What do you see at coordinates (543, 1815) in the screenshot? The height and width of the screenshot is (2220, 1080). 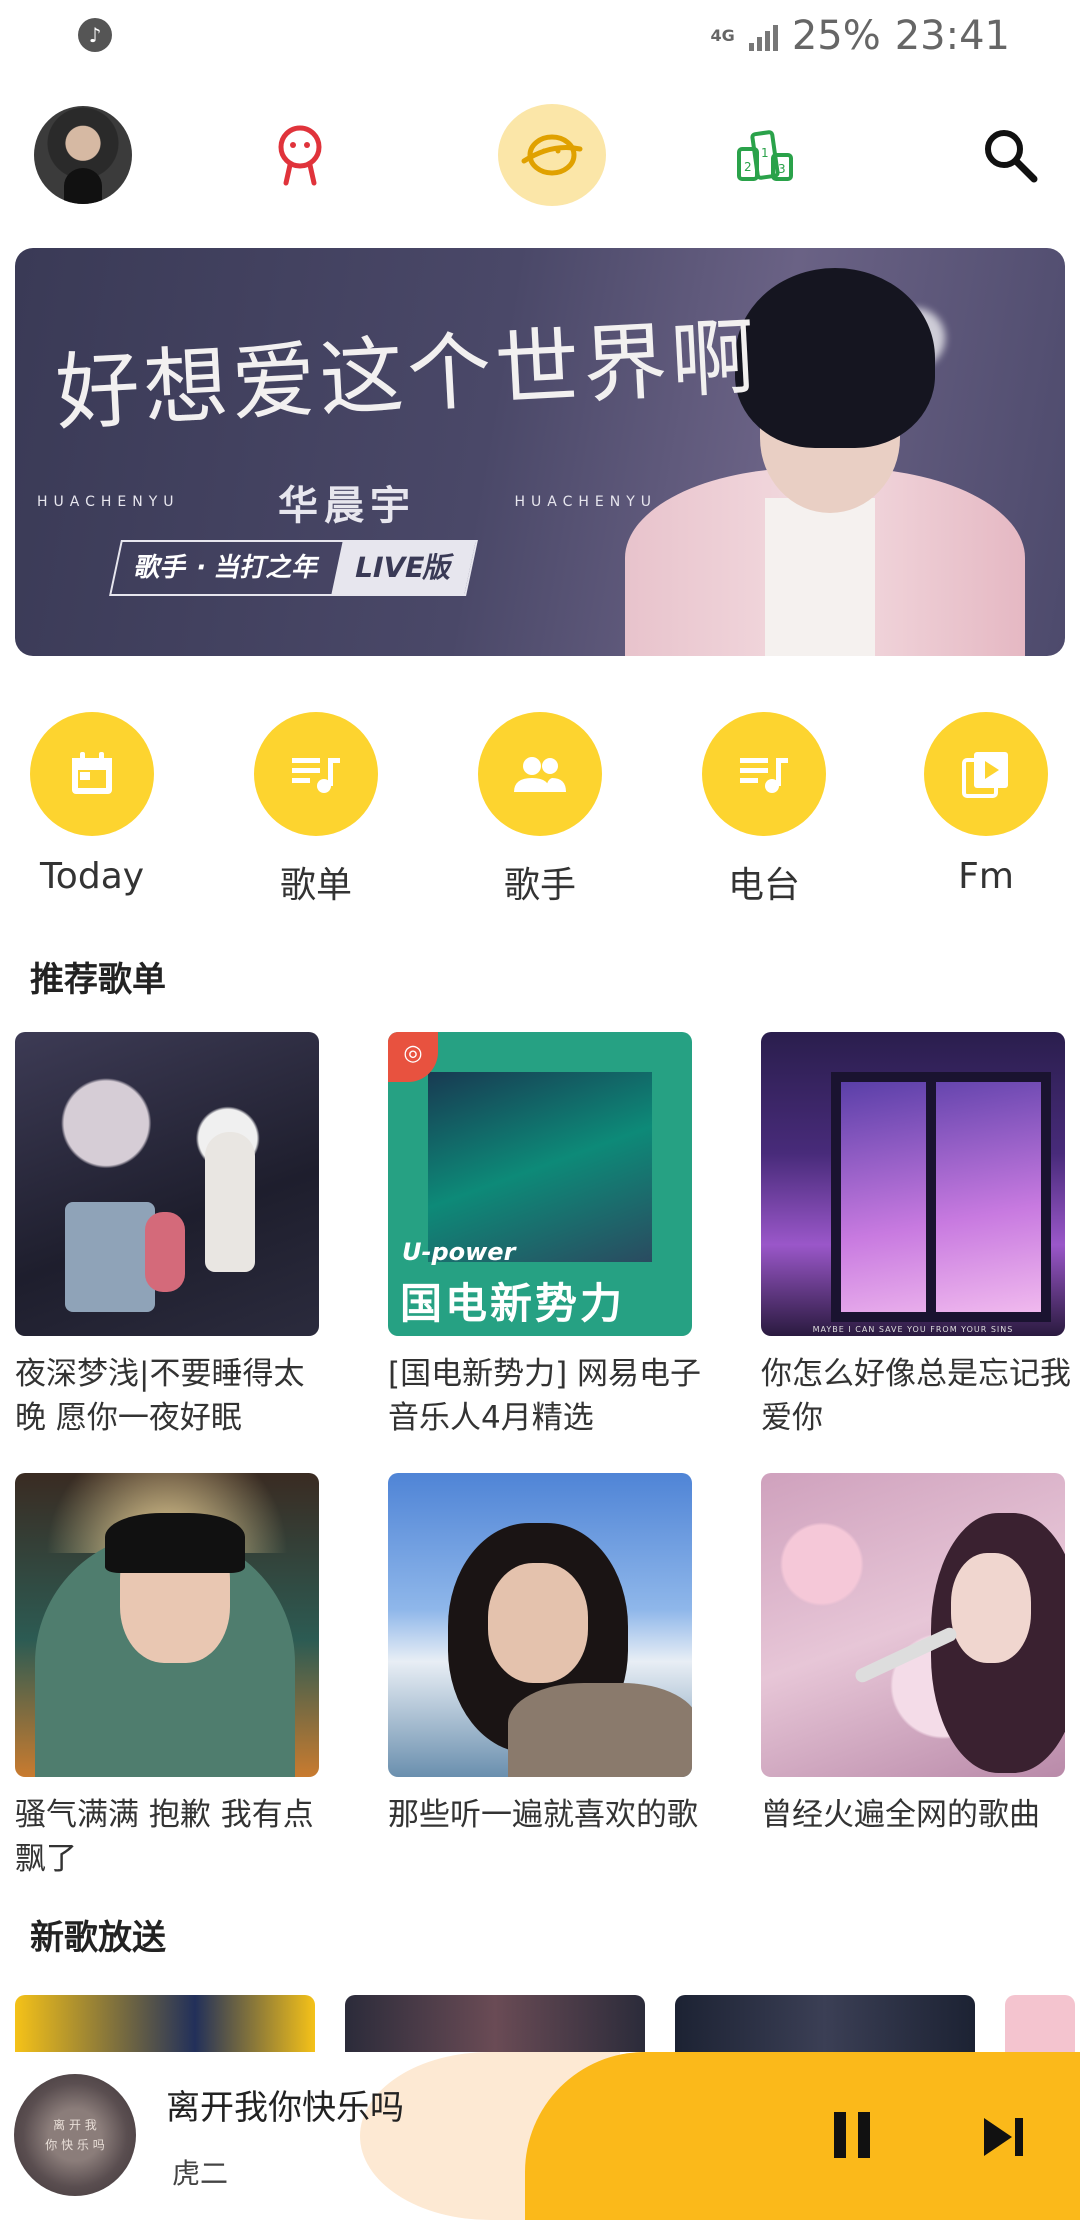 I see `playlist-name: 那些听一遍就喜欢的歌` at bounding box center [543, 1815].